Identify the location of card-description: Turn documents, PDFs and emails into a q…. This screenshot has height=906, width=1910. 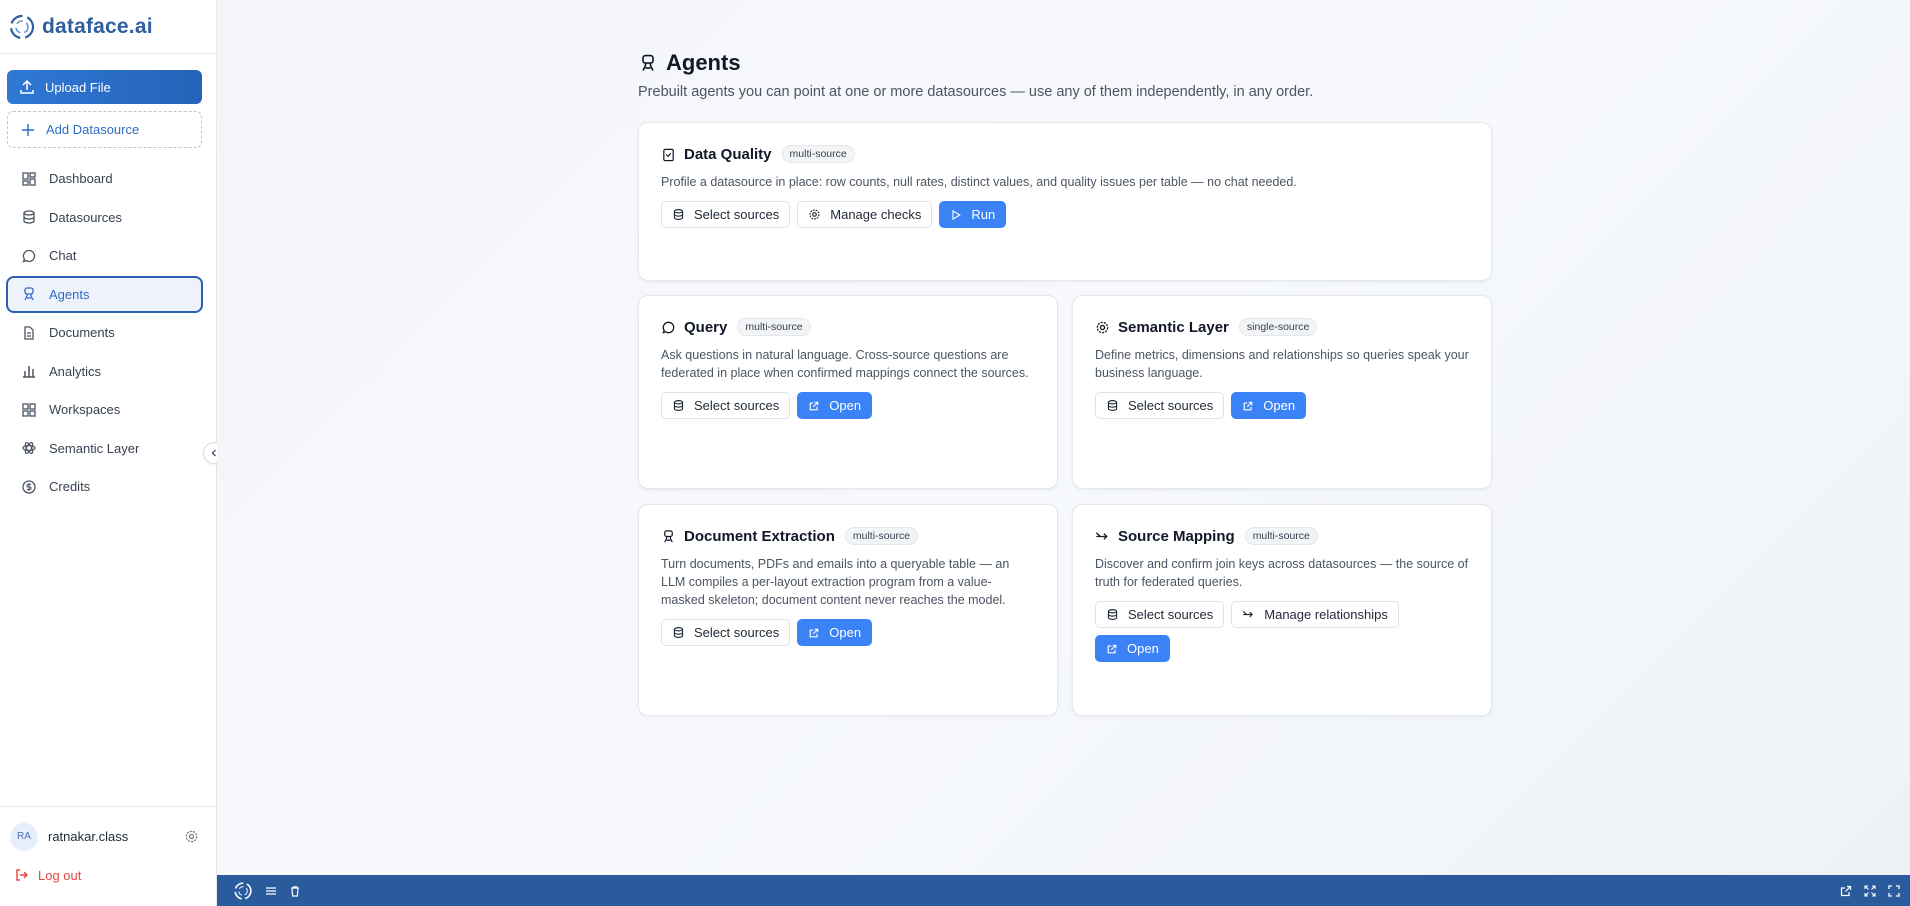
(835, 582).